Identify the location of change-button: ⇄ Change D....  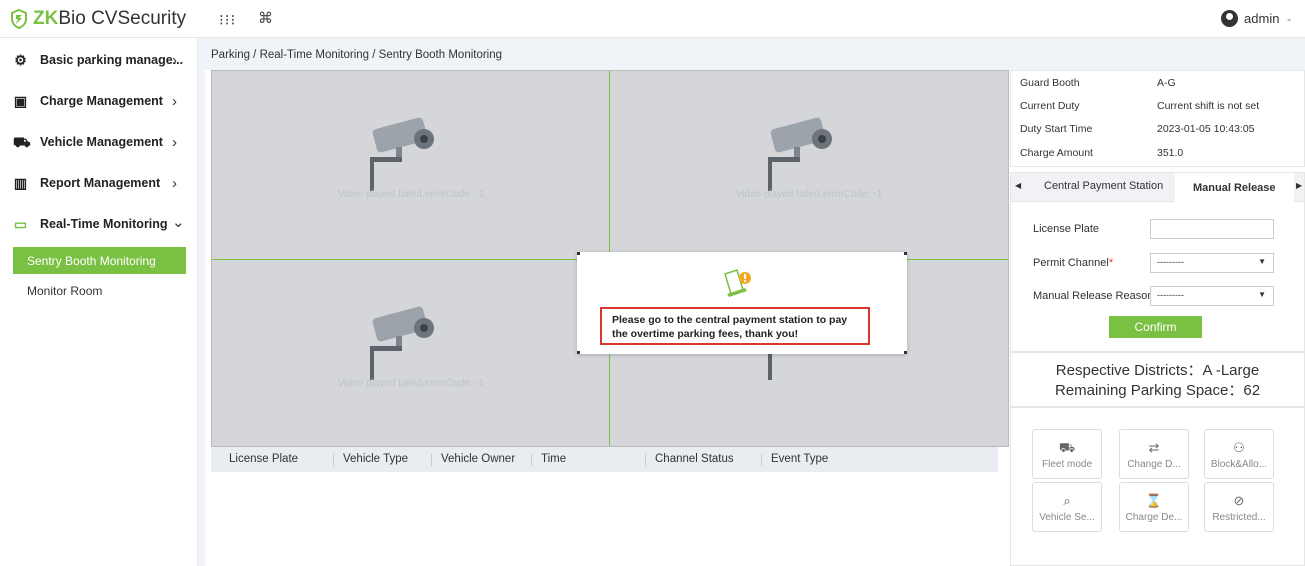
(1154, 454).